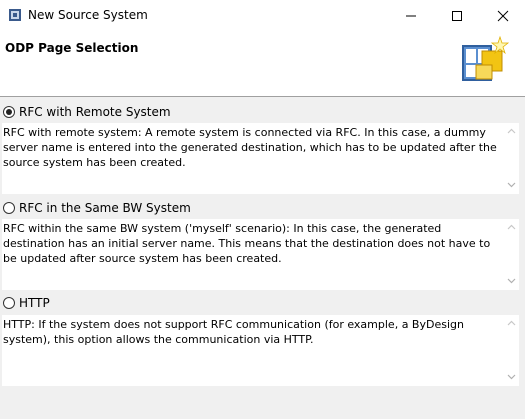  I want to click on app-icon, so click(15, 15).